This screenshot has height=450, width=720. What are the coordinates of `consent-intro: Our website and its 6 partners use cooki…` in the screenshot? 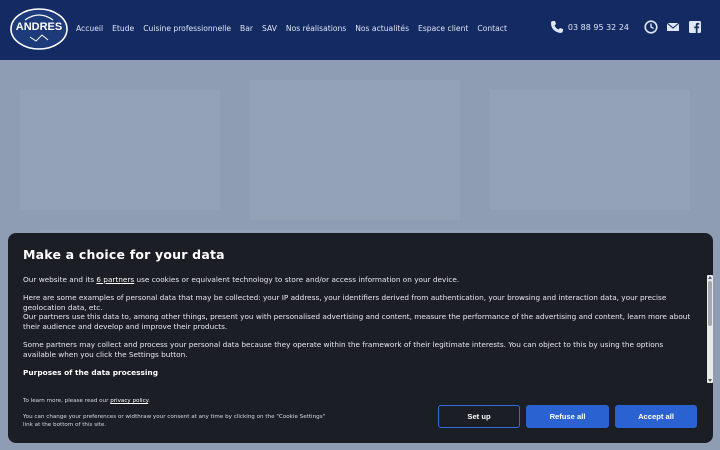 It's located at (360, 280).